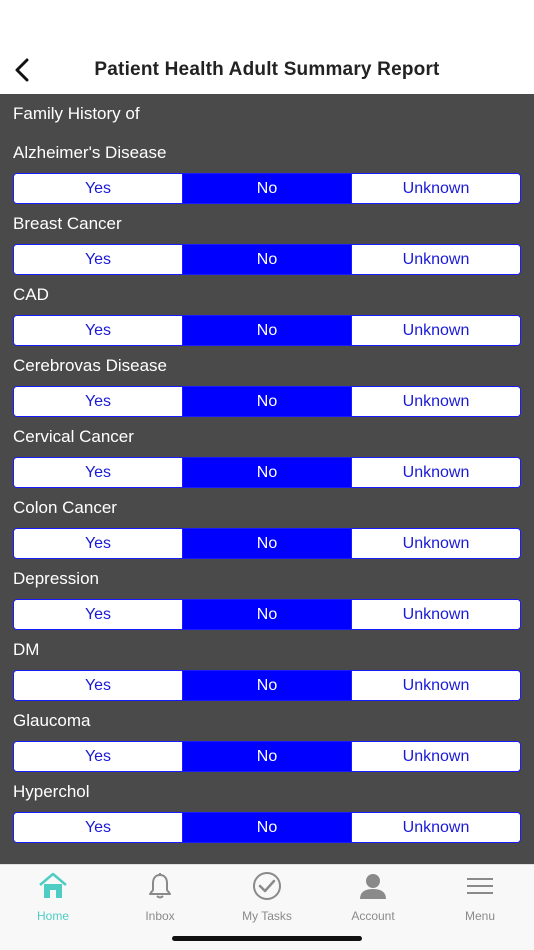 The image size is (534, 950). I want to click on tab-home: Home, so click(53, 897).